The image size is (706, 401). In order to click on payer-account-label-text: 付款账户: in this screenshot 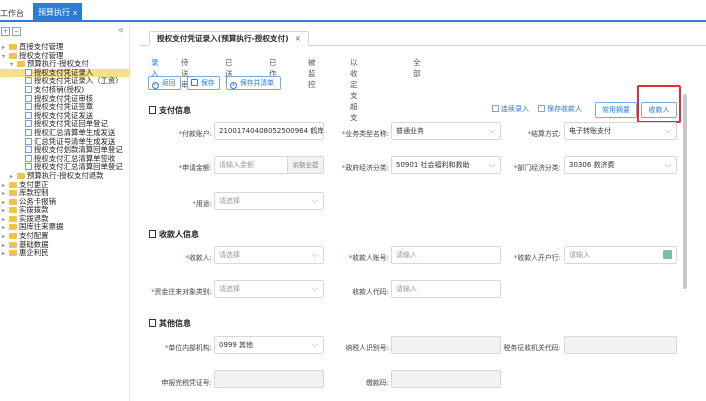, I will do `click(197, 134)`.